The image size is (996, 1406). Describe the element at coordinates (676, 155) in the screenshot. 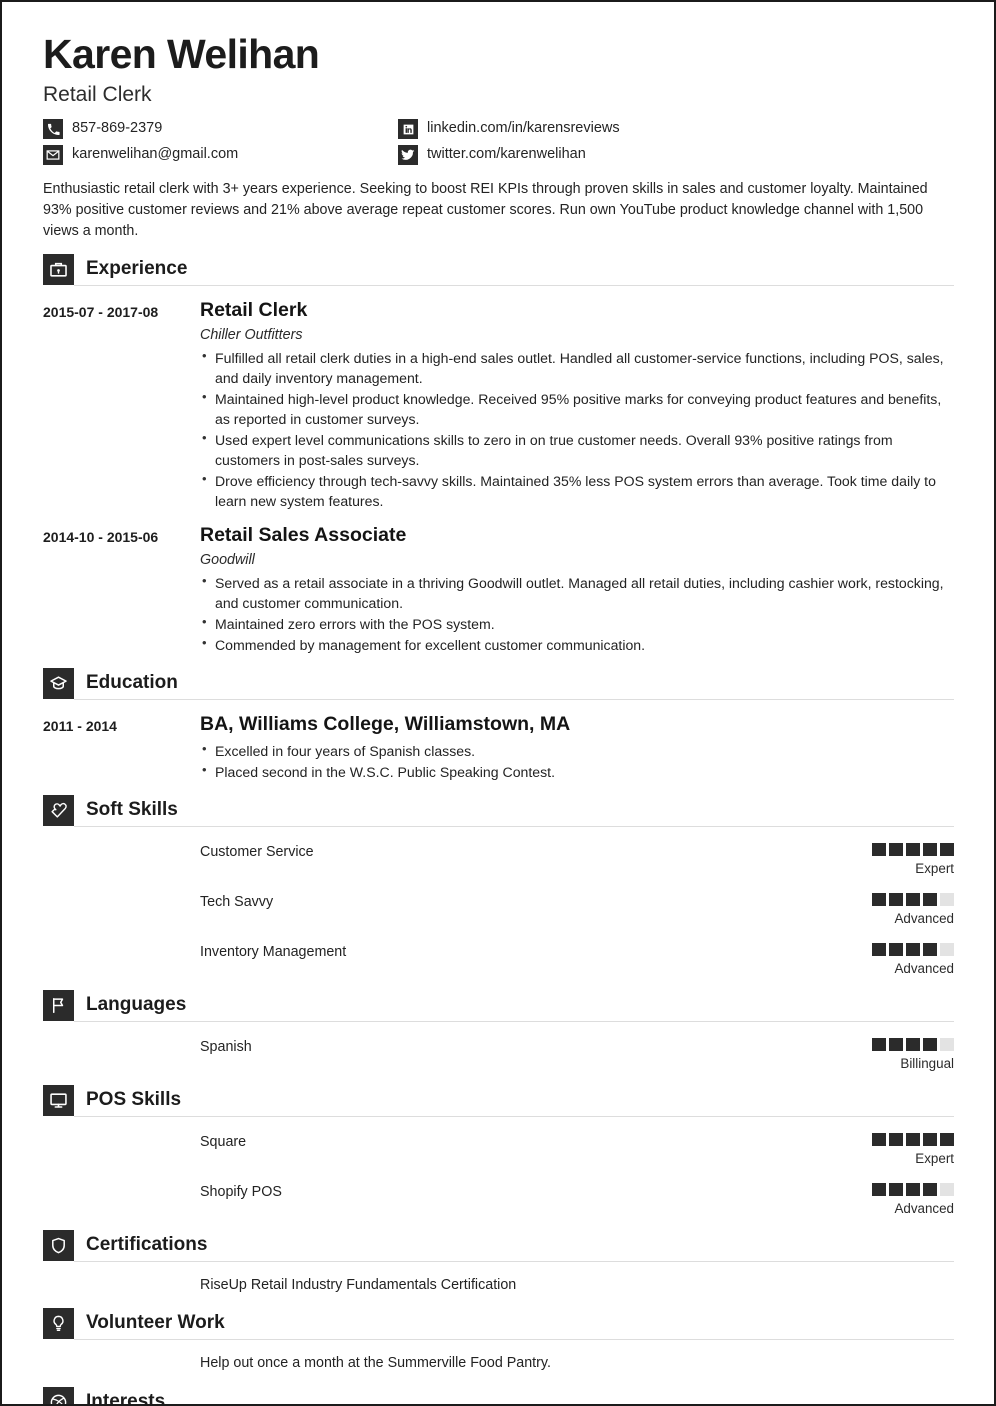

I see `contact-twitter: twitter.com/karenwelihan` at that location.